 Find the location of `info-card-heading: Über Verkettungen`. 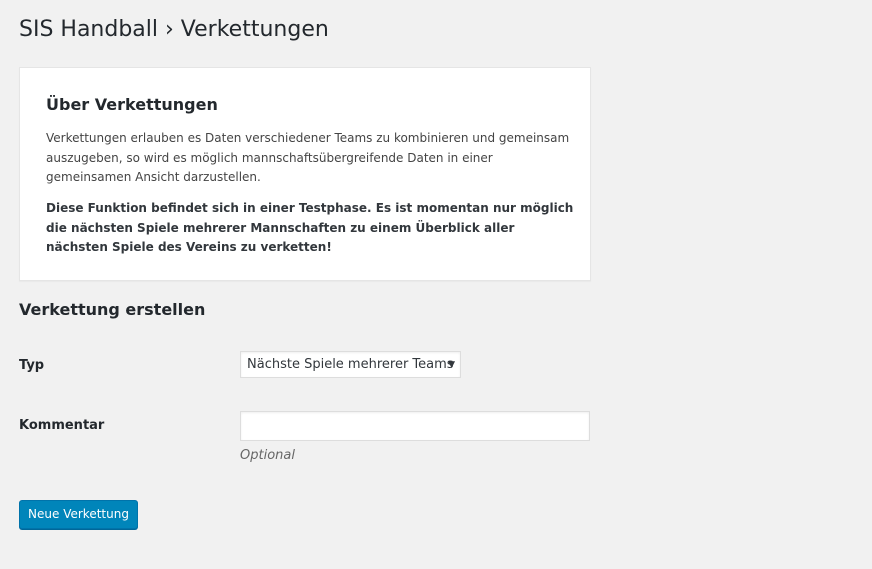

info-card-heading: Über Verkettungen is located at coordinates (132, 104).